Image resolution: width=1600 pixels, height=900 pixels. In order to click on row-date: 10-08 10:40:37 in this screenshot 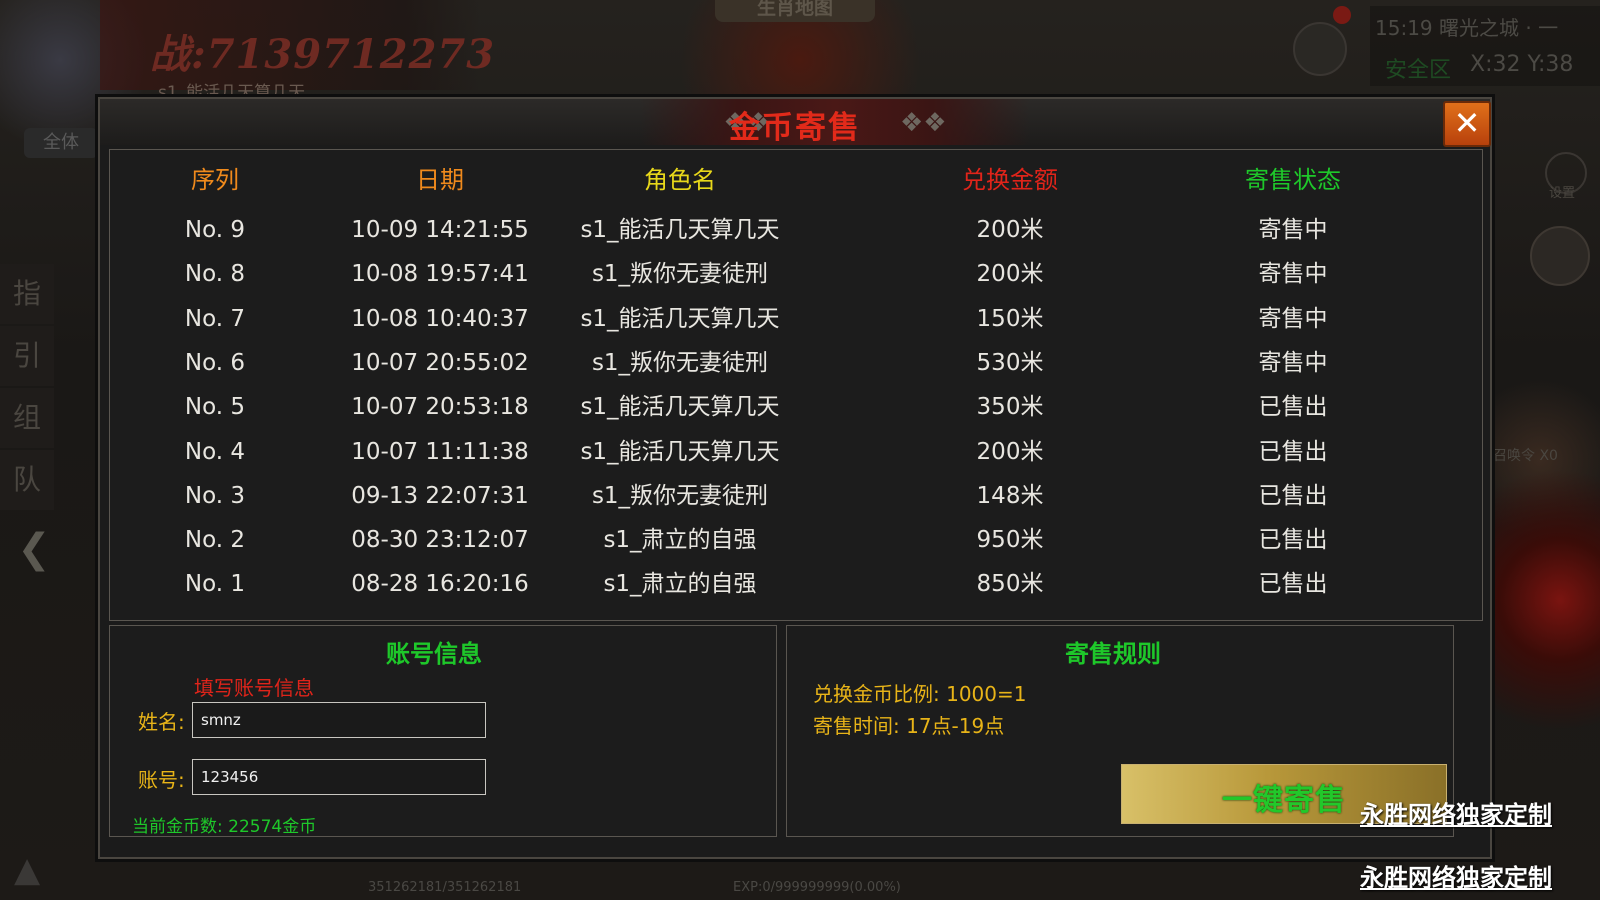, I will do `click(440, 318)`.